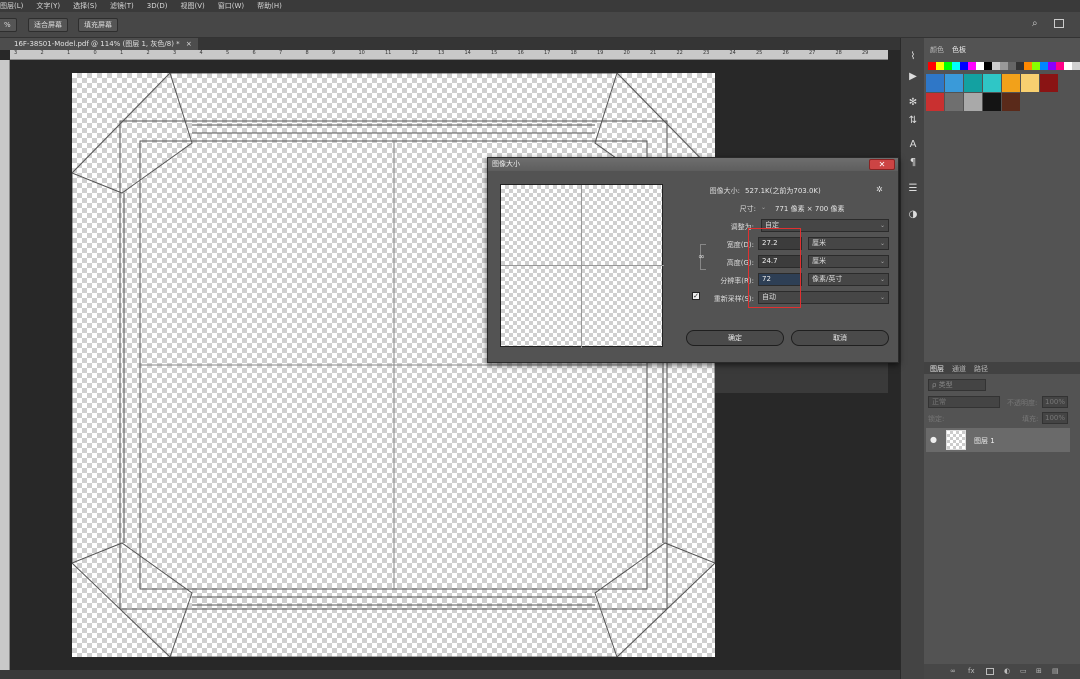 The width and height of the screenshot is (1080, 679). I want to click on image-size-value: 527.1K(之前为703.0K), so click(783, 191).